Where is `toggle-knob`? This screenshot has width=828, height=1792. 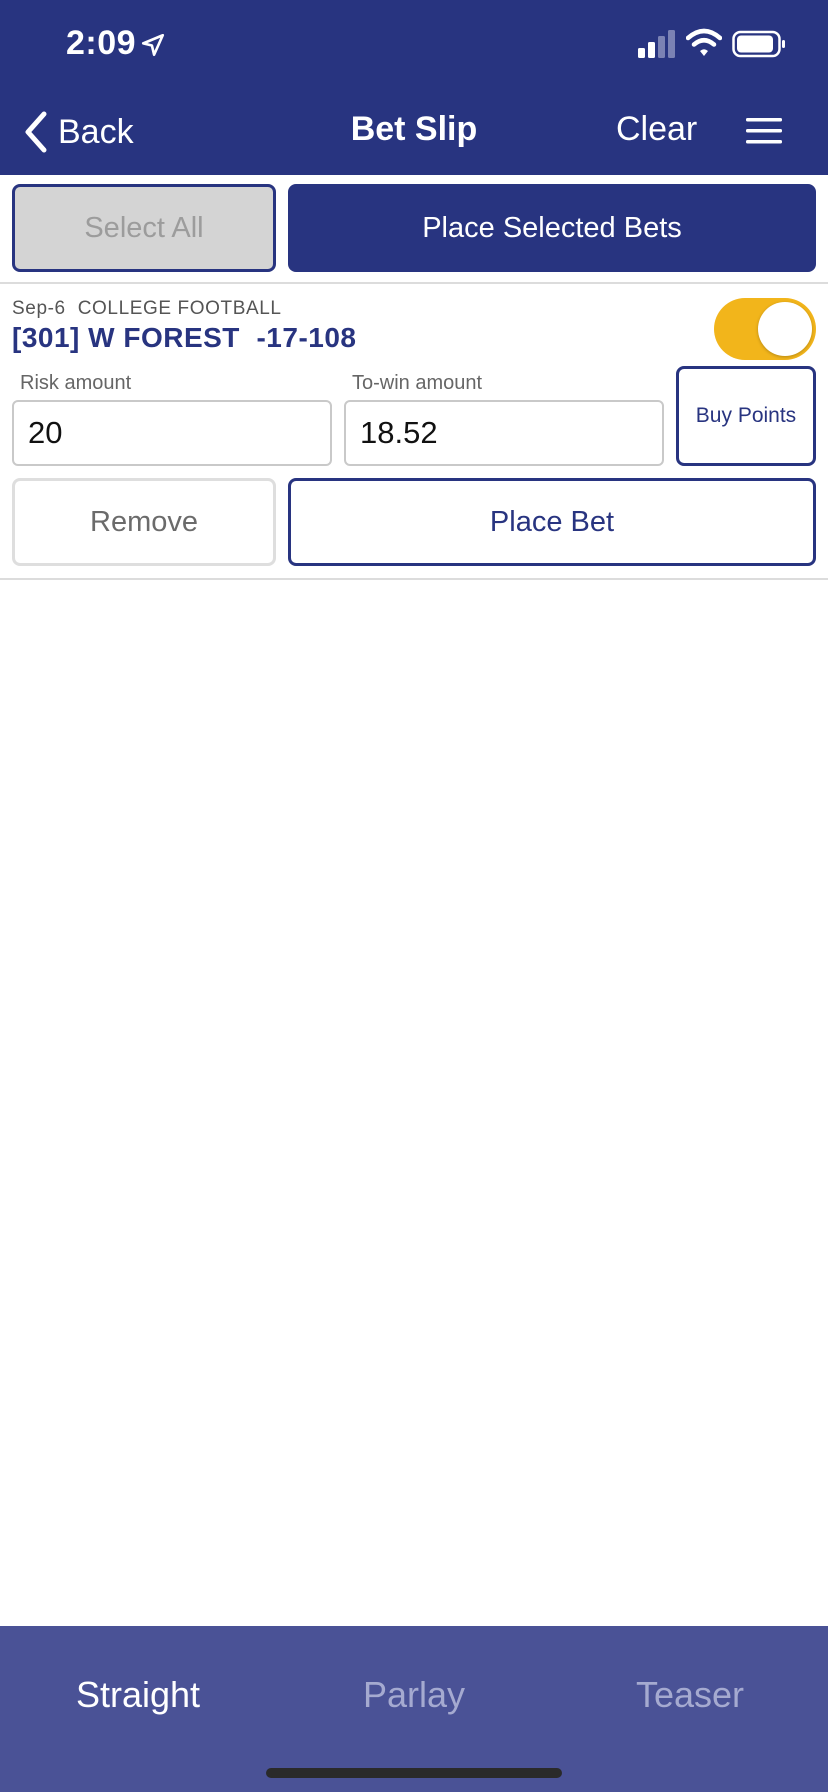 toggle-knob is located at coordinates (785, 329).